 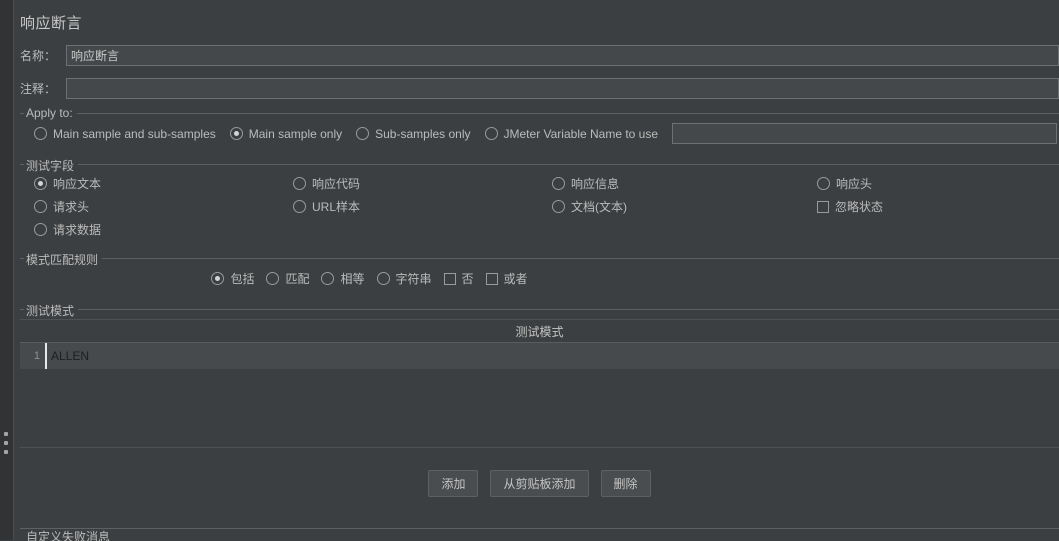 I want to click on name-field-row: 名称：, so click(x=537, y=55).